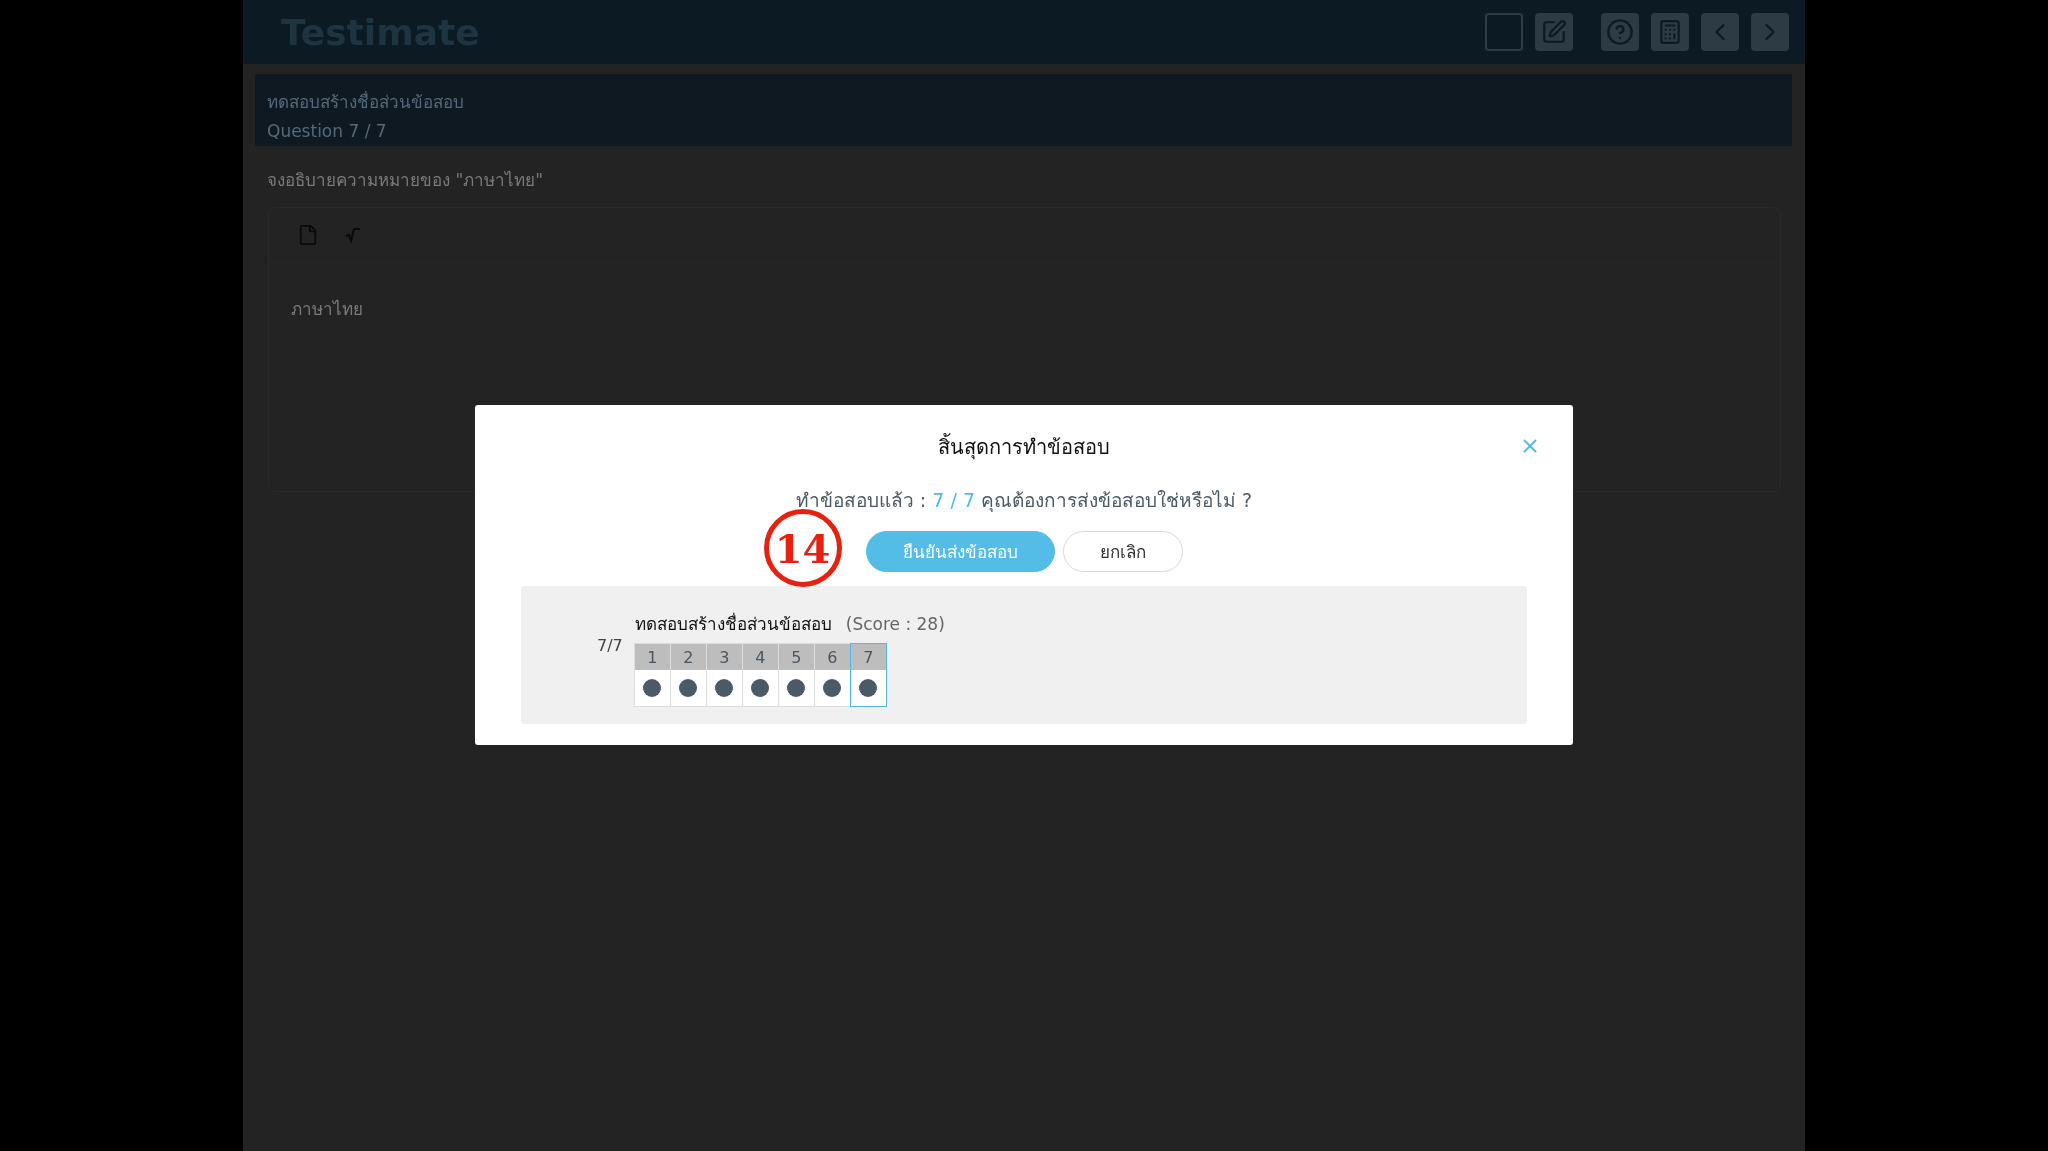 Image resolution: width=2048 pixels, height=1151 pixels. What do you see at coordinates (733, 623) in the screenshot?
I see `section-name: ทดสอบสร้างชื่อส่วนข้อสอบ` at bounding box center [733, 623].